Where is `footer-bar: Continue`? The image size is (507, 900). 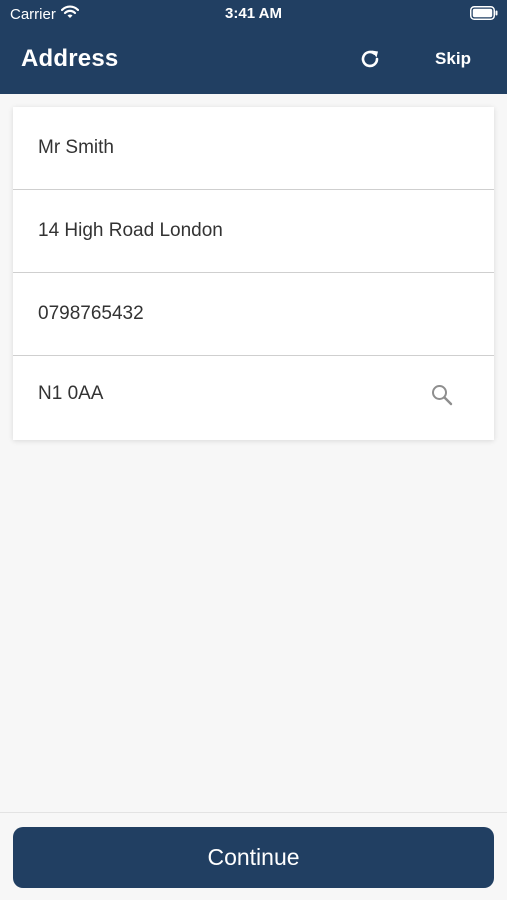 footer-bar: Continue is located at coordinates (253, 856).